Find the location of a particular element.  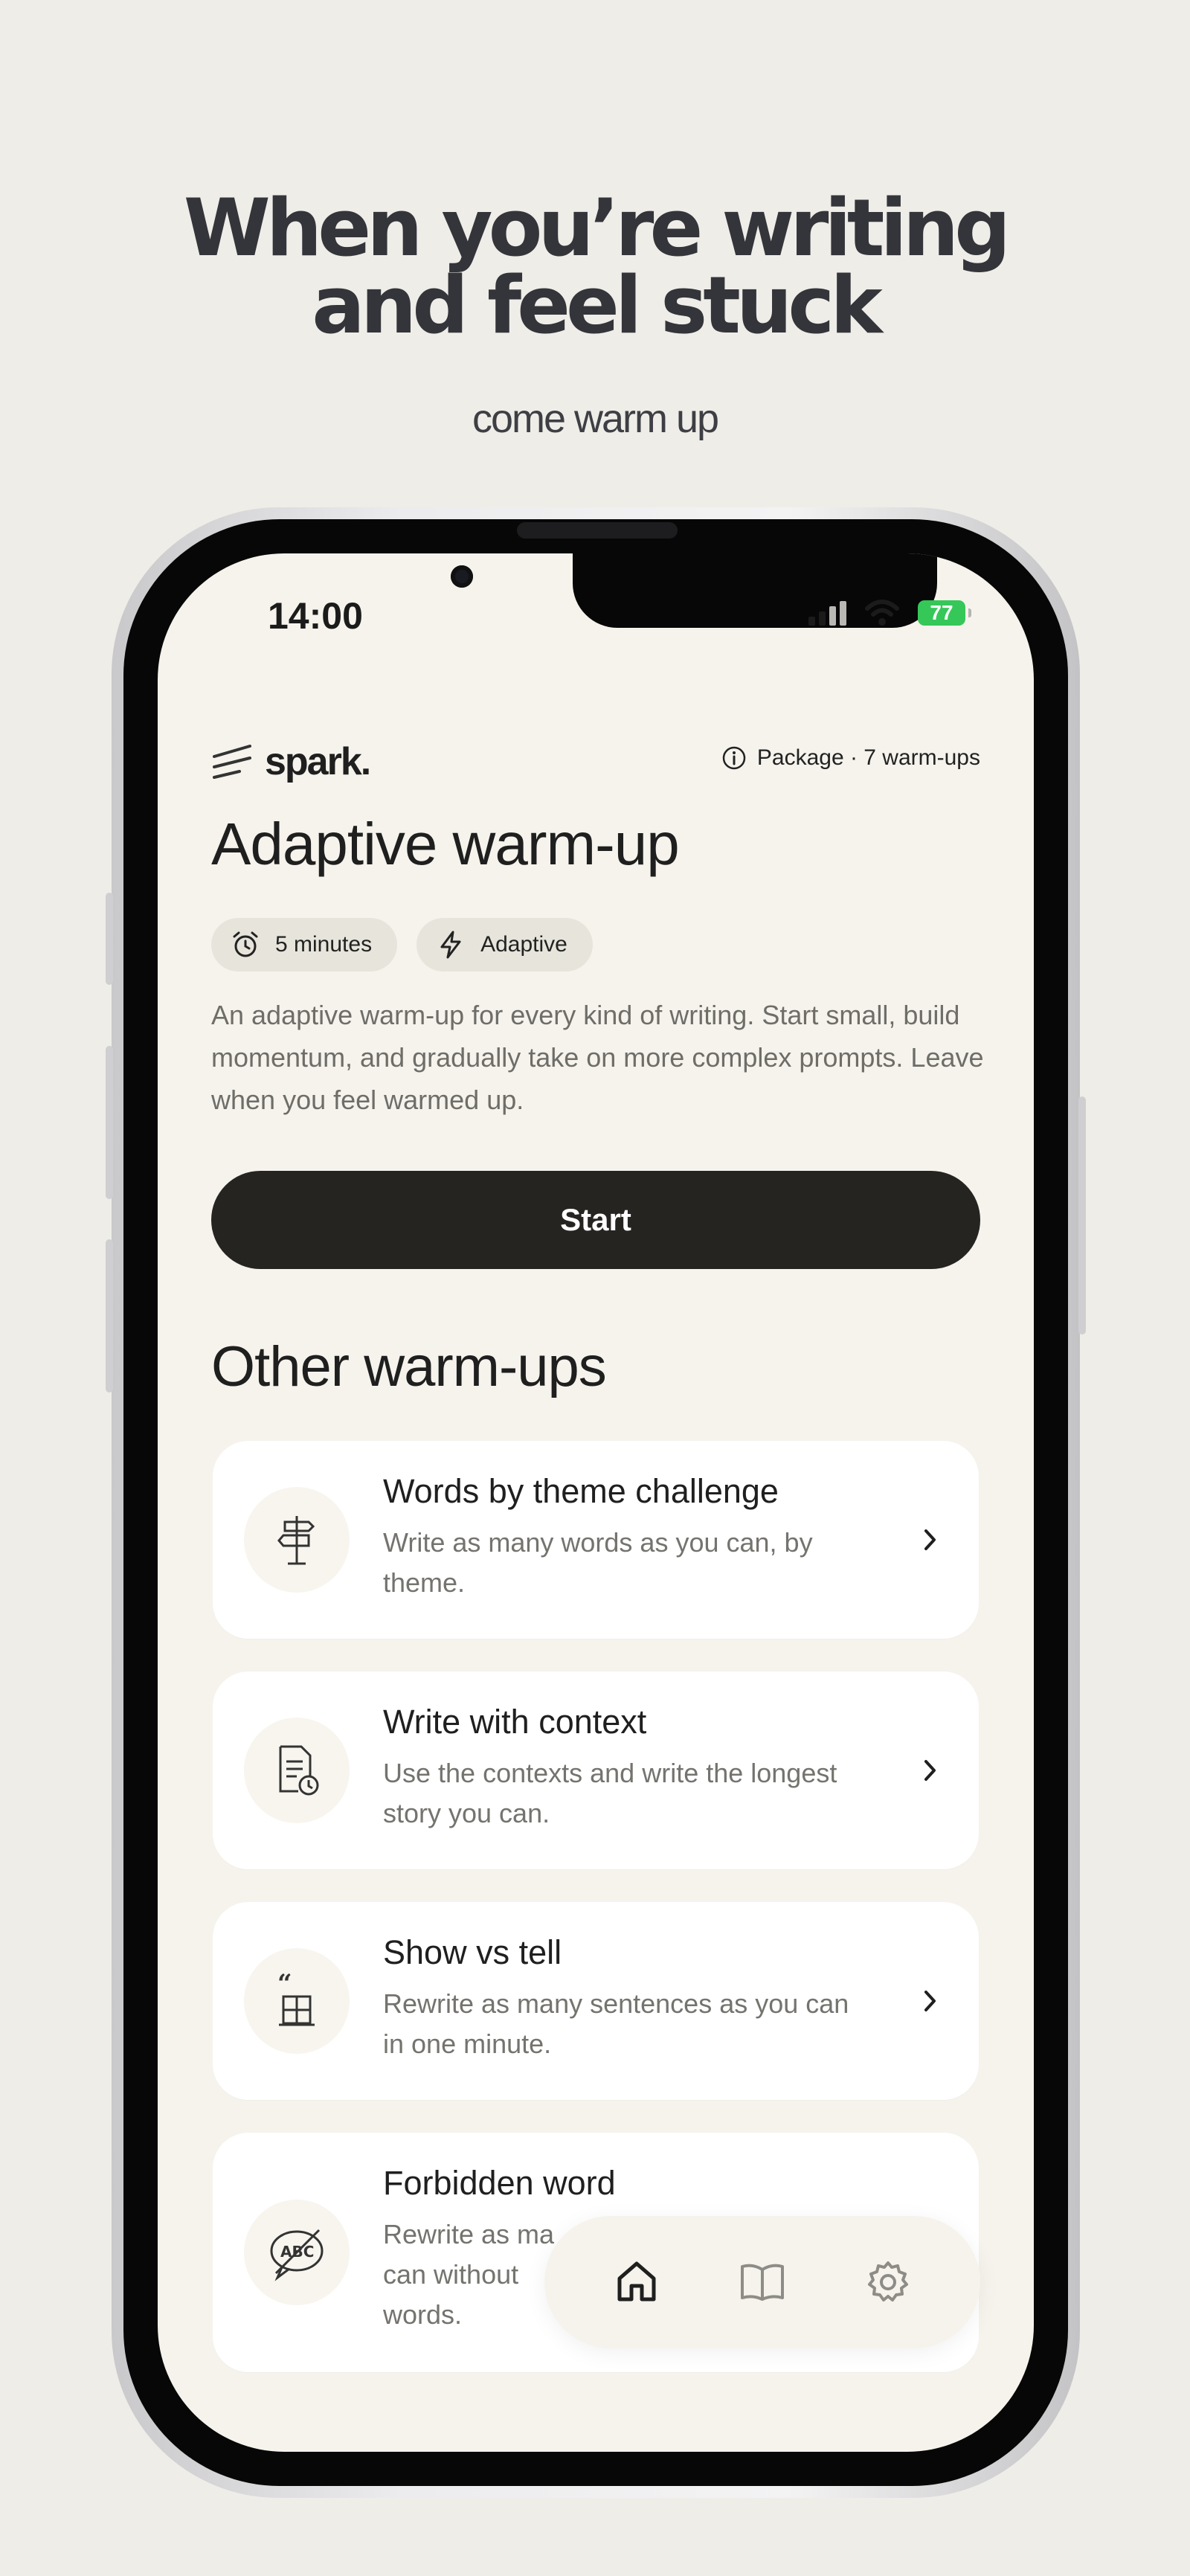

status-icons: 77 is located at coordinates (890, 613).